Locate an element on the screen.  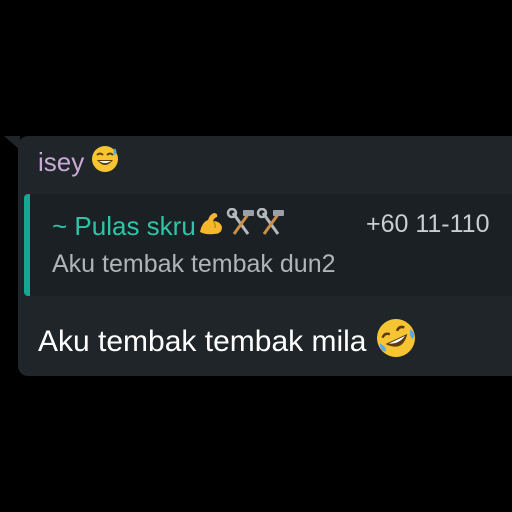
quote-author-row: ~ Pulas skru is located at coordinates (169, 226).